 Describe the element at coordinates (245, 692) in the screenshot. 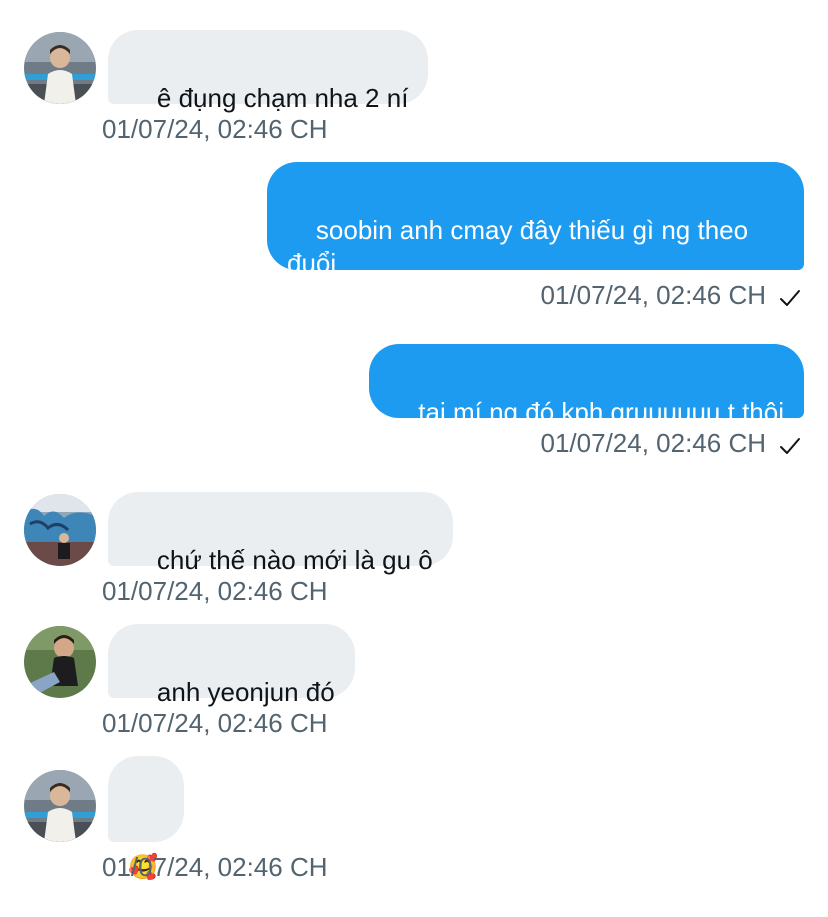

I see `message-text: anh yeonjun đó` at that location.